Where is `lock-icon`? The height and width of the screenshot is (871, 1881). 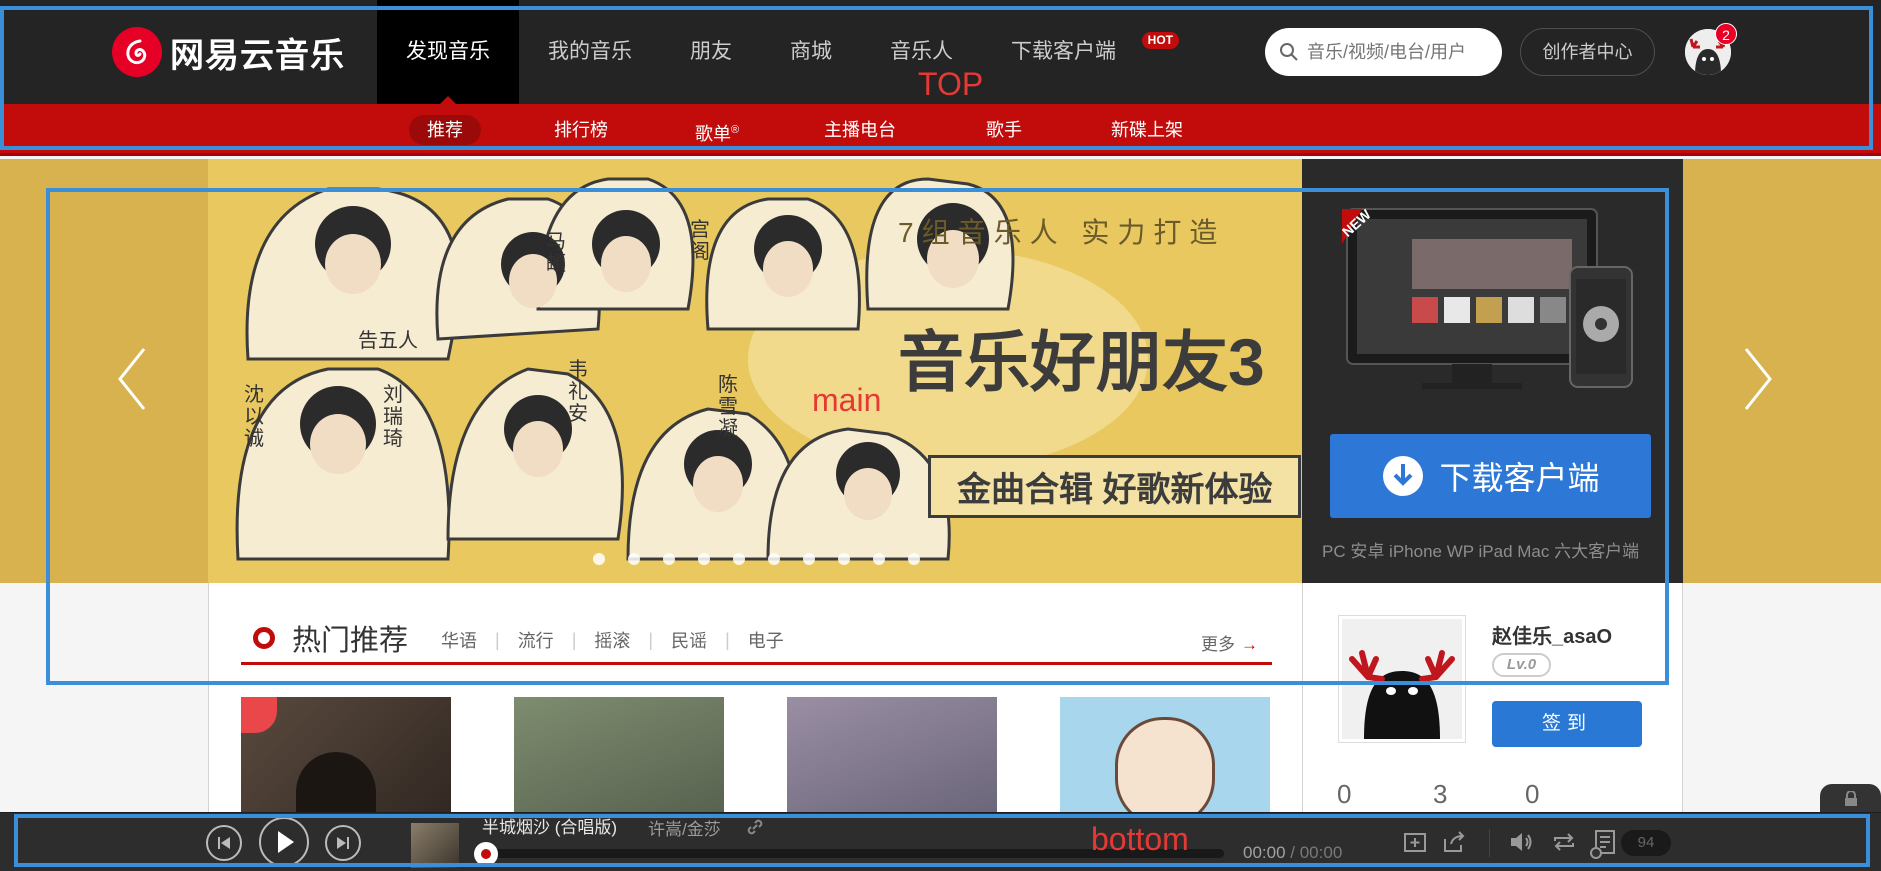 lock-icon is located at coordinates (1851, 798).